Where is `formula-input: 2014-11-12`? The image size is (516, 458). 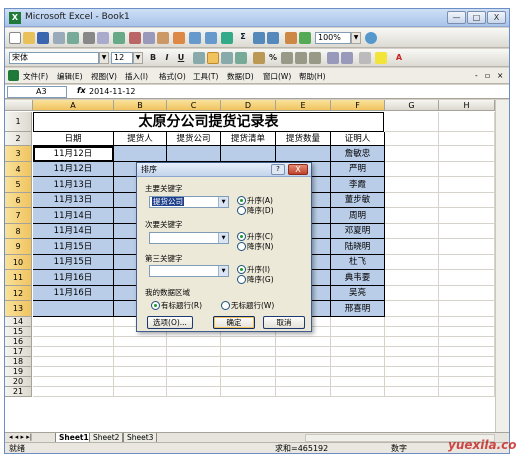 formula-input: 2014-11-12 is located at coordinates (112, 91).